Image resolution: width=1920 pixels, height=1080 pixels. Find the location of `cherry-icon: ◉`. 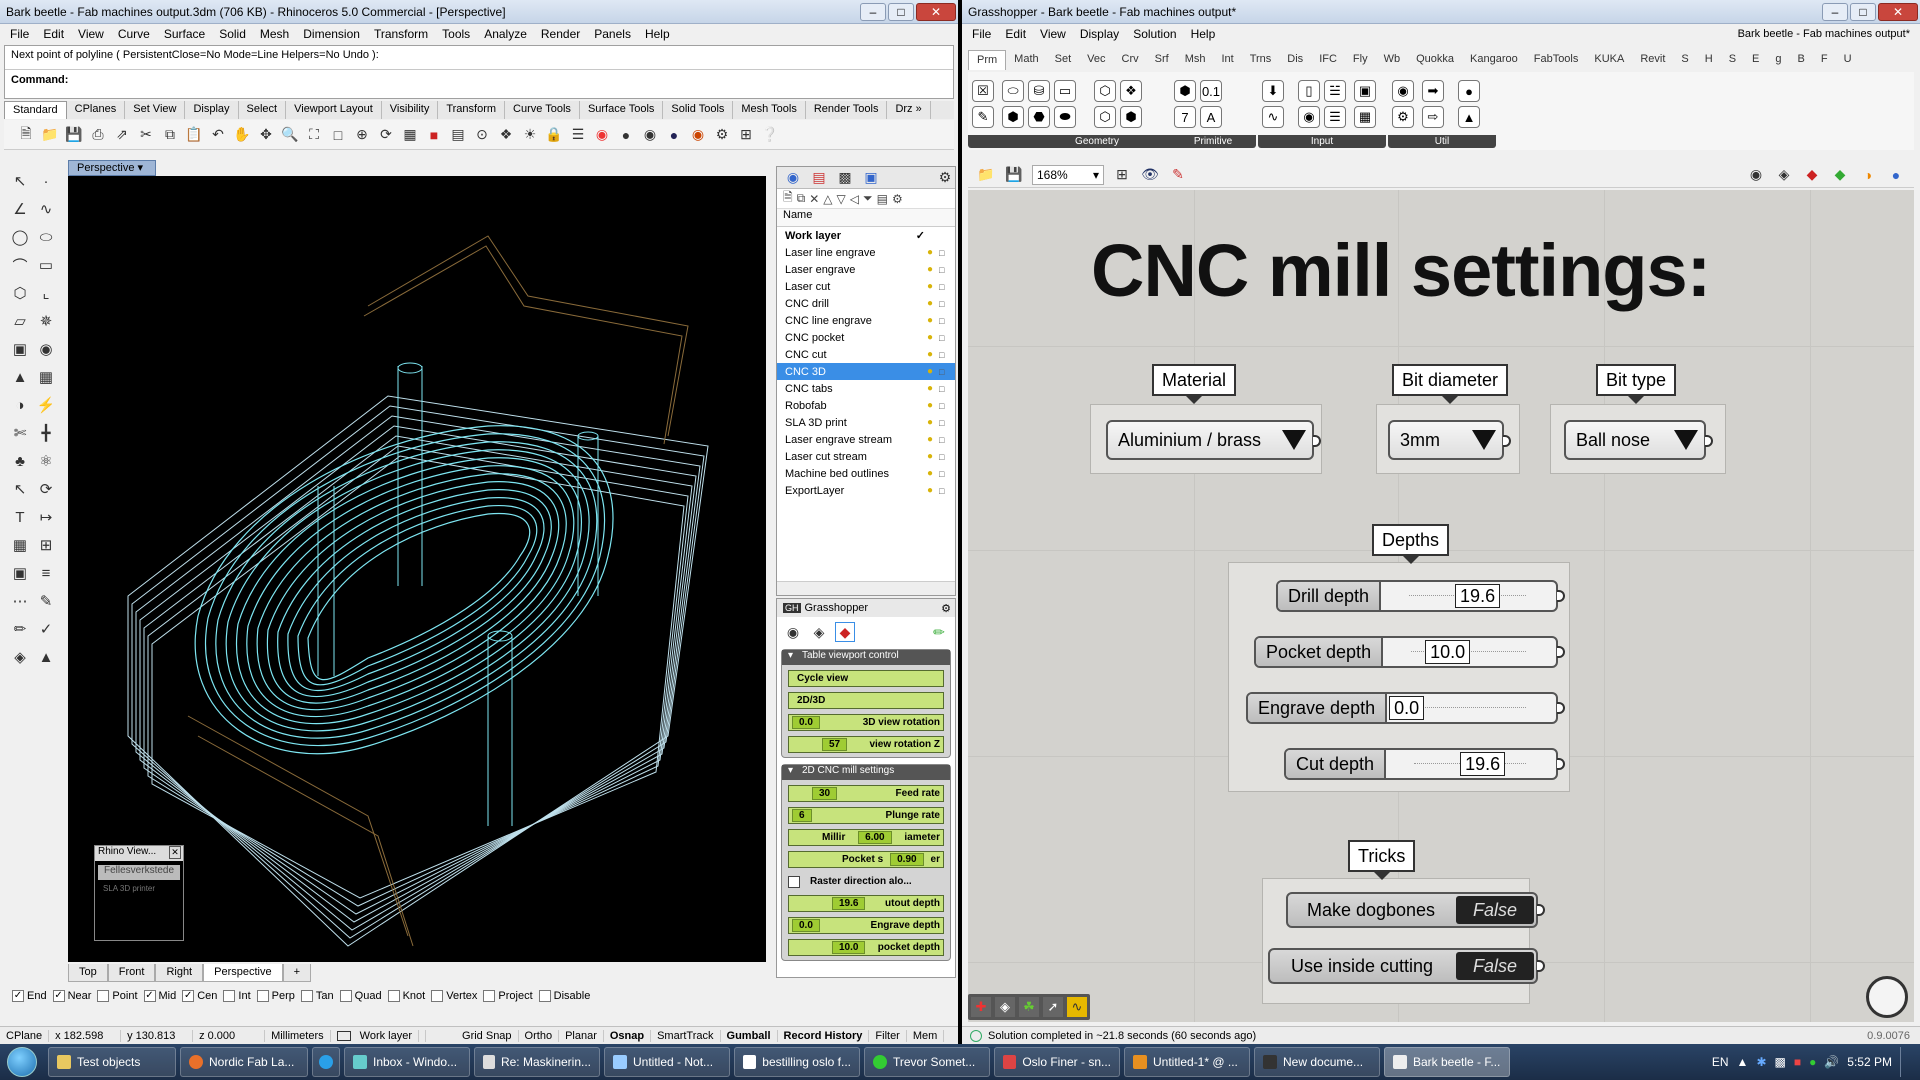

cherry-icon: ◉ is located at coordinates (1403, 91).